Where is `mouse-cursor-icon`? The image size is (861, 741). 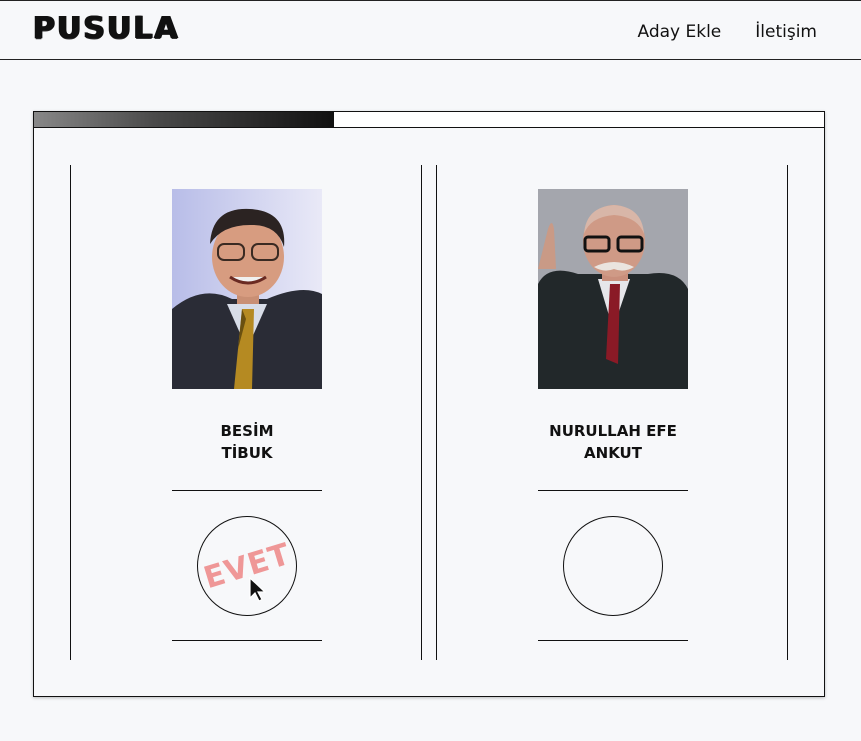 mouse-cursor-icon is located at coordinates (257, 589).